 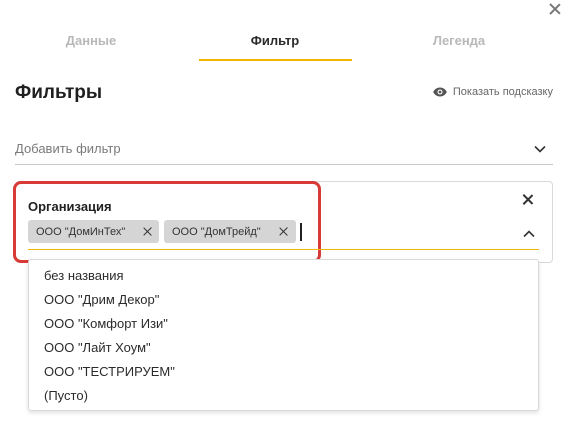 I want to click on tab-bar: Данные Фильтр Легенда, so click(x=287, y=43).